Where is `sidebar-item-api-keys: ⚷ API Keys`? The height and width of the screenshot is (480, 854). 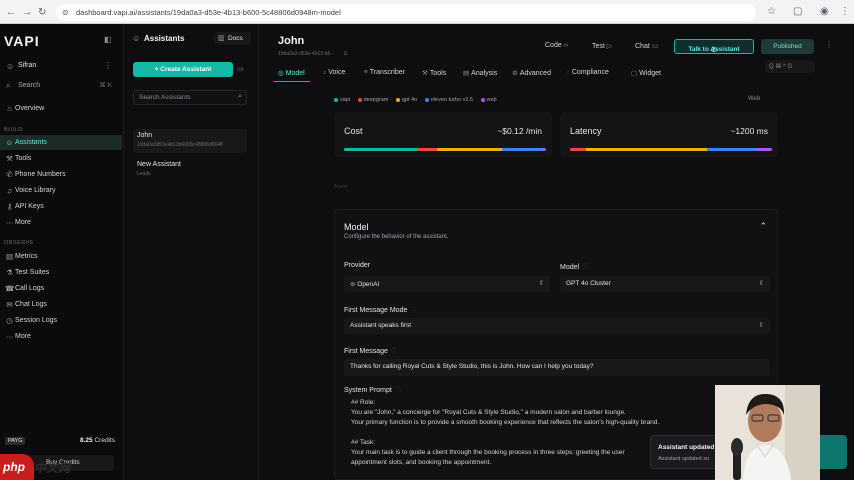 sidebar-item-api-keys: ⚷ API Keys is located at coordinates (61, 206).